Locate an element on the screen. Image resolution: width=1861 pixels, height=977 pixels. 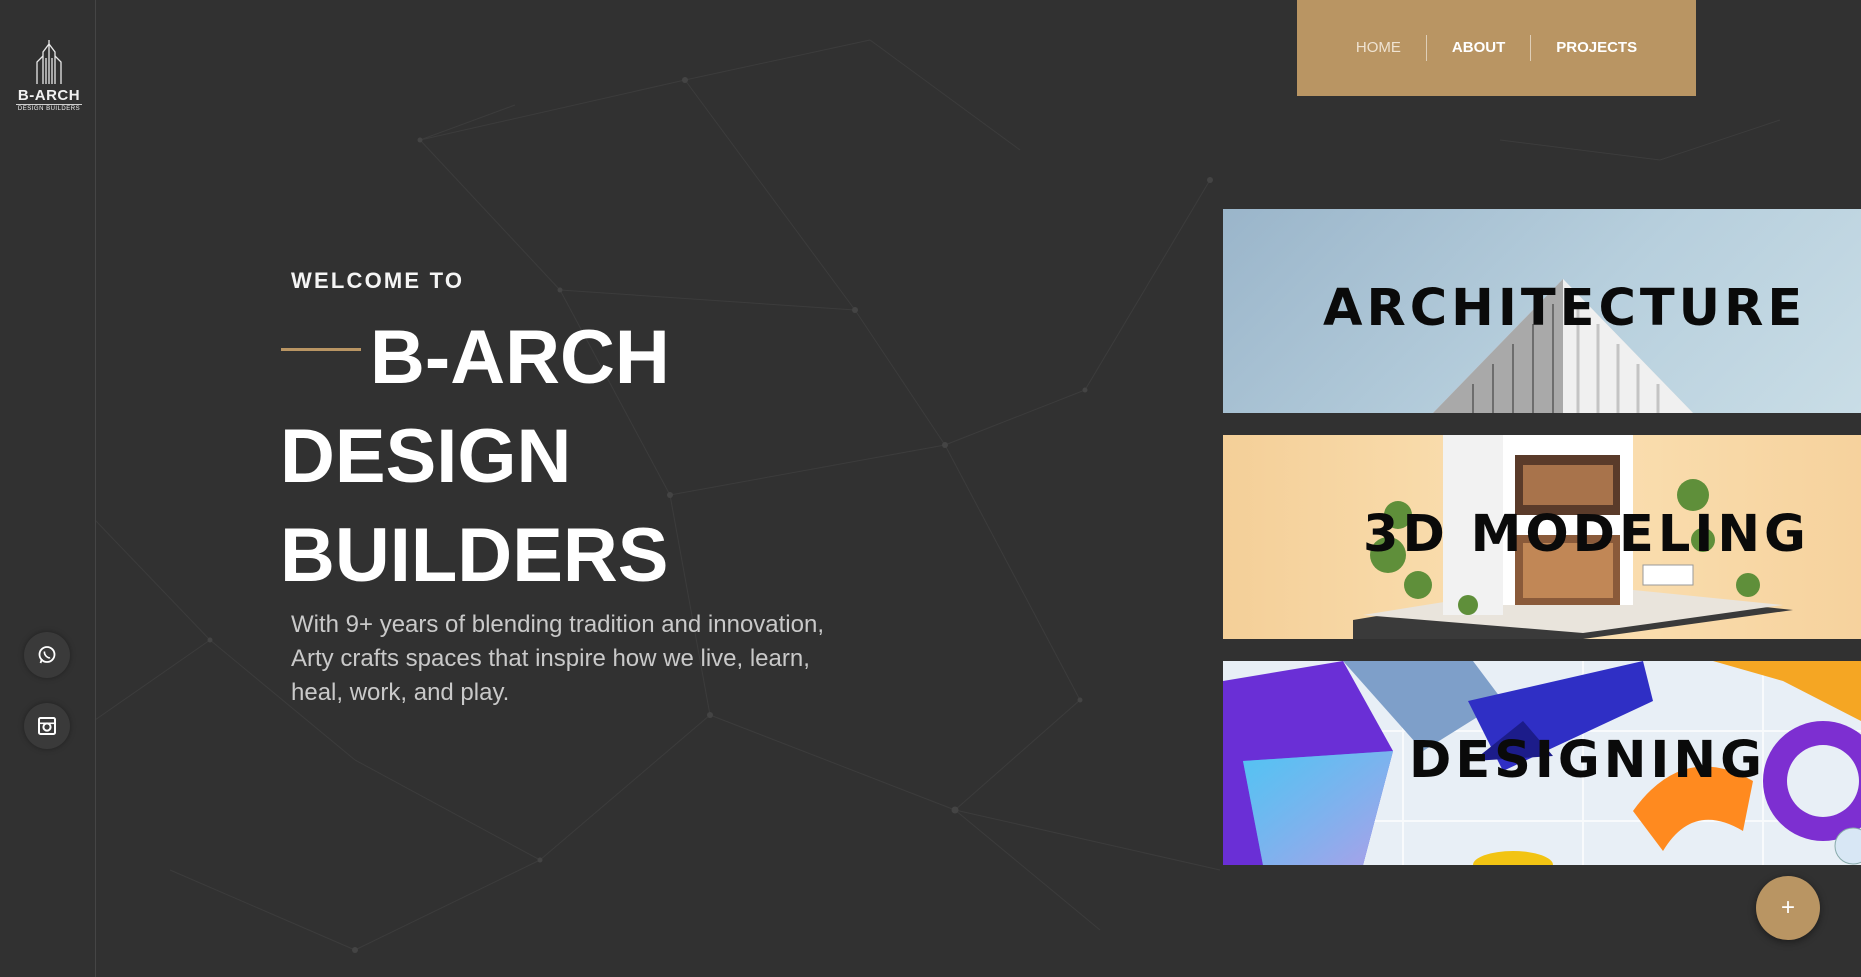
service-designing: DESIGNING is located at coordinates (1542, 763).